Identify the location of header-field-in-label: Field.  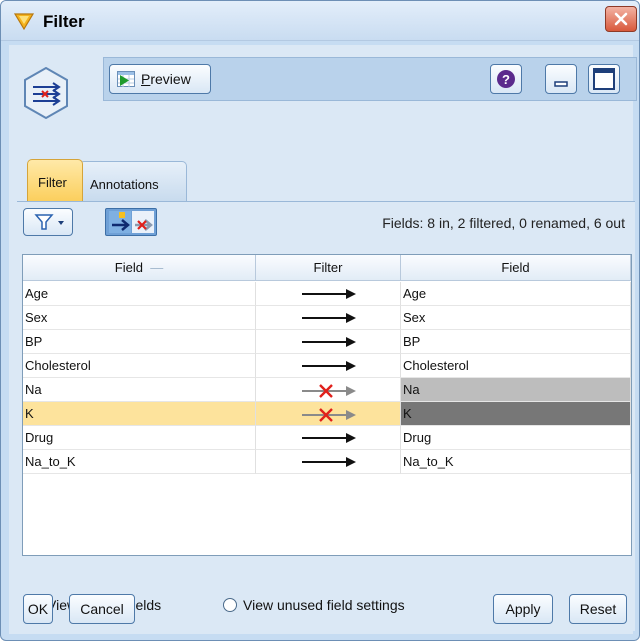
(128, 267).